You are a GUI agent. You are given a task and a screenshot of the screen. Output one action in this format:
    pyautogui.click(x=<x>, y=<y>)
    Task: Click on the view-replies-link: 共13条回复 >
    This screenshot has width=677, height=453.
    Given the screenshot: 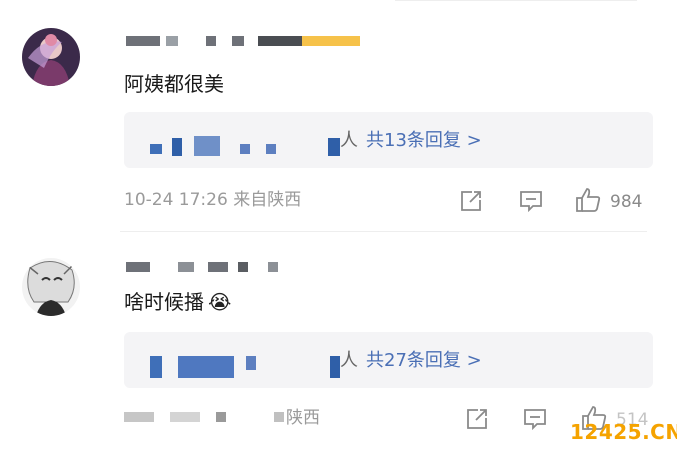 What is the action you would take?
    pyautogui.click(x=424, y=141)
    